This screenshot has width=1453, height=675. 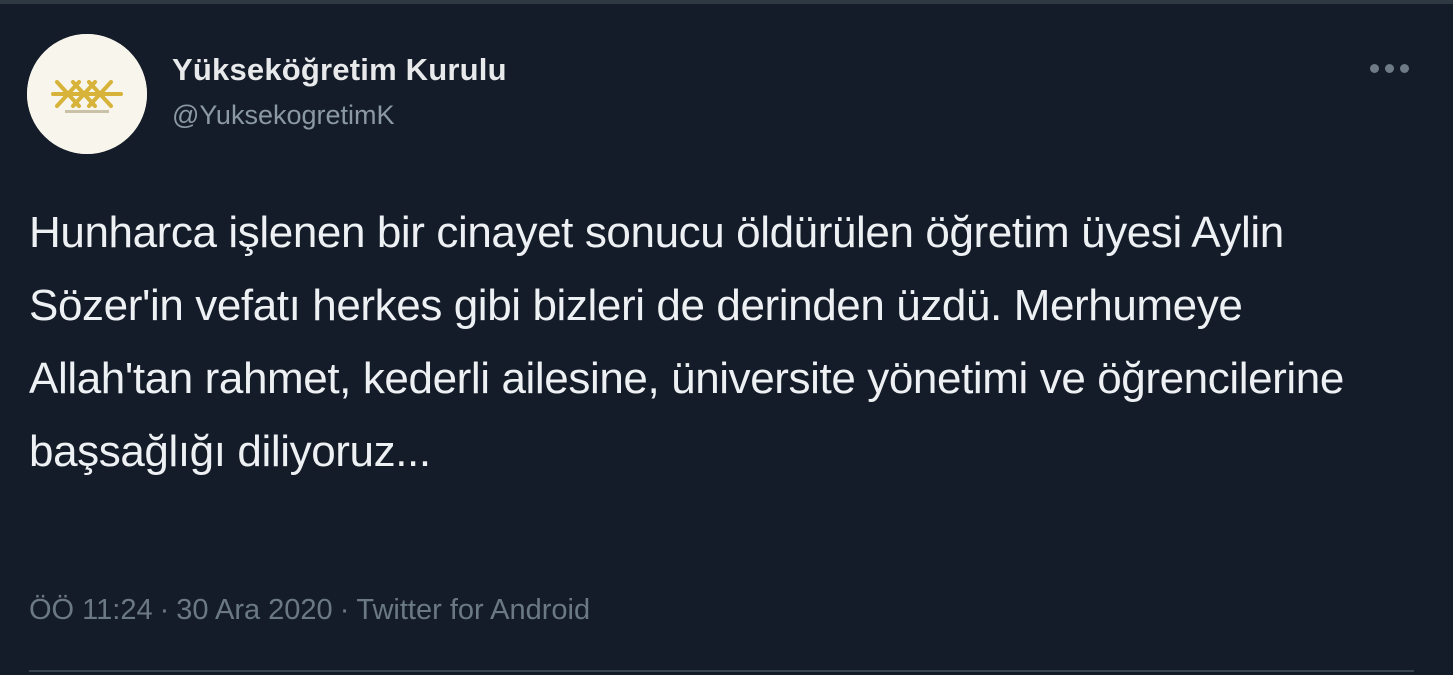 I want to click on tweet-source: Twitter for Android, so click(x=473, y=610).